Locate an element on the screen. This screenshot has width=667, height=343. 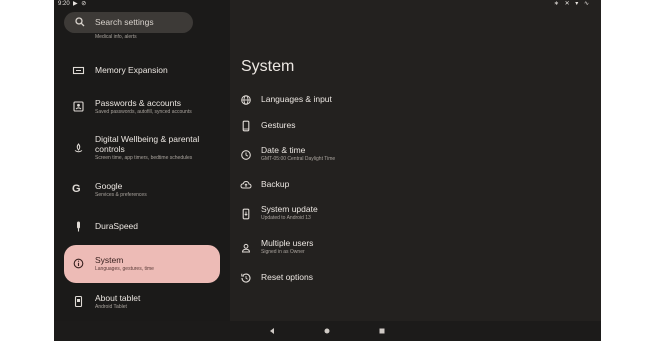
settings-item-subtitle: GMT-05:00 Central Daylight Time is located at coordinates (298, 159).